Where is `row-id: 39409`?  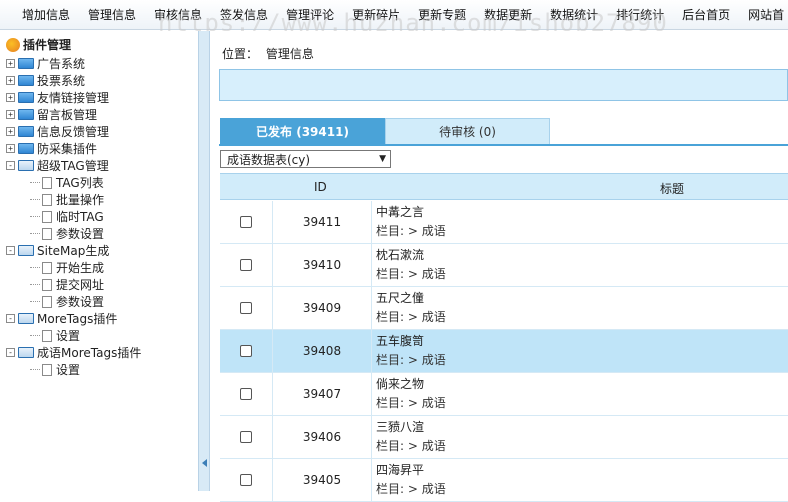
row-id: 39409 is located at coordinates (322, 308).